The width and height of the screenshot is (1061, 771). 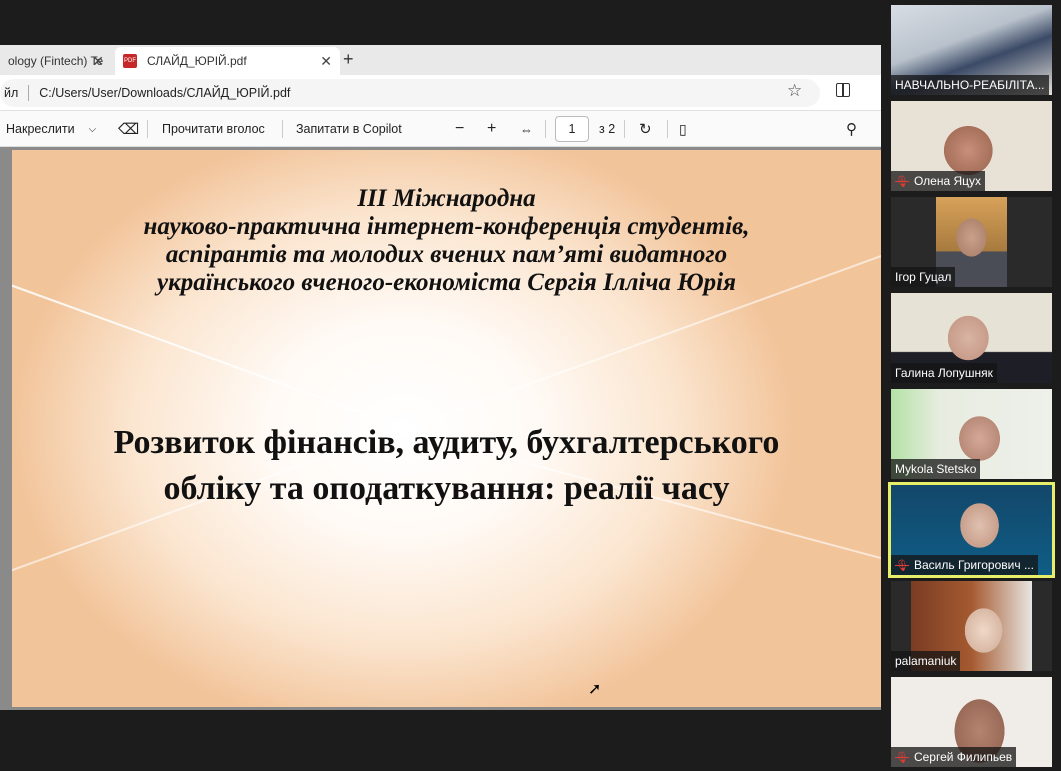 What do you see at coordinates (944, 373) in the screenshot?
I see `participant-name: Галина Лопушняк` at bounding box center [944, 373].